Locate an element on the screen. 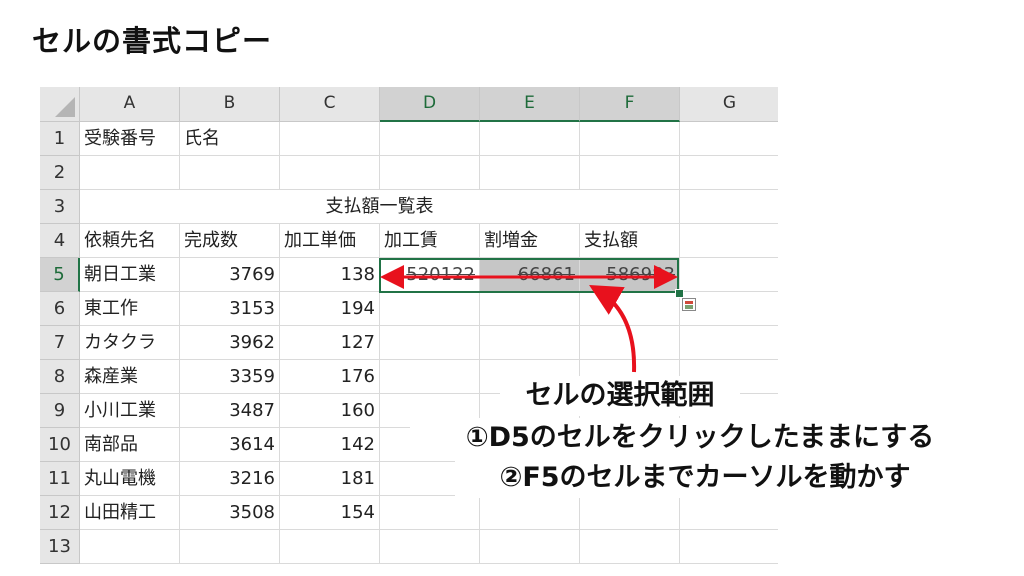 The height and width of the screenshot is (576, 1024). page-title: セルの書式コピー is located at coordinates (152, 41).